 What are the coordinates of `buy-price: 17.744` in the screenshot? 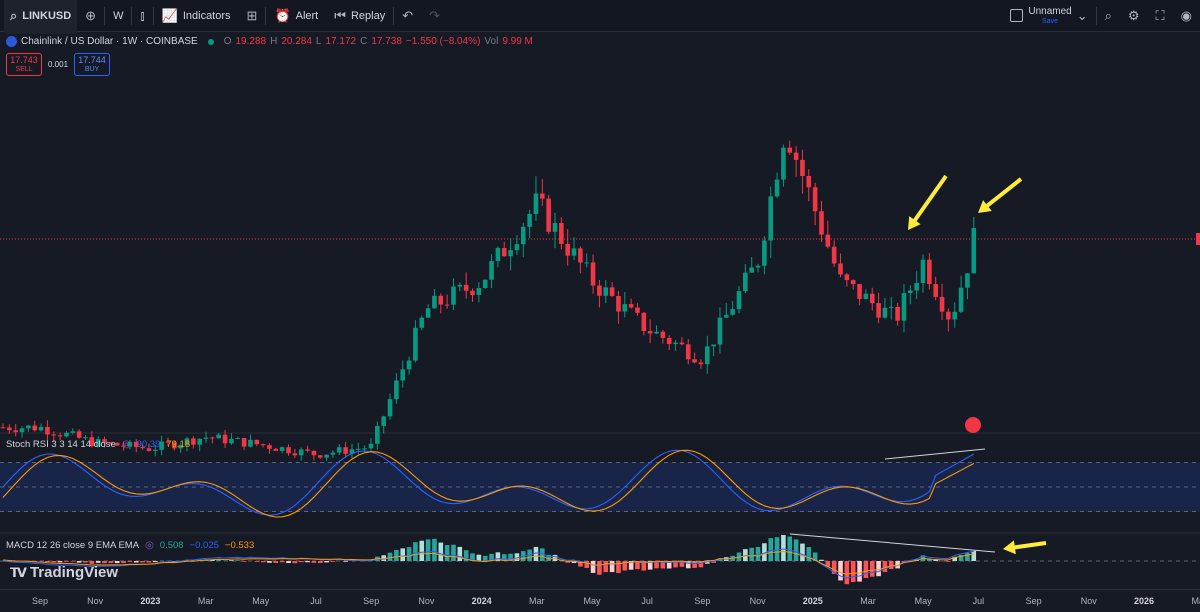 It's located at (92, 60).